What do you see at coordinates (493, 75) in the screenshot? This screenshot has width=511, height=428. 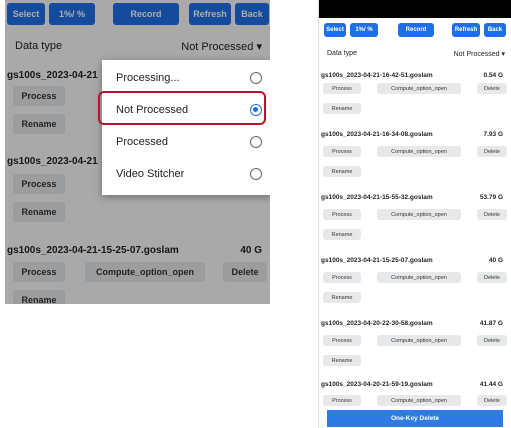 I see `file-size: 0.54 G` at bounding box center [493, 75].